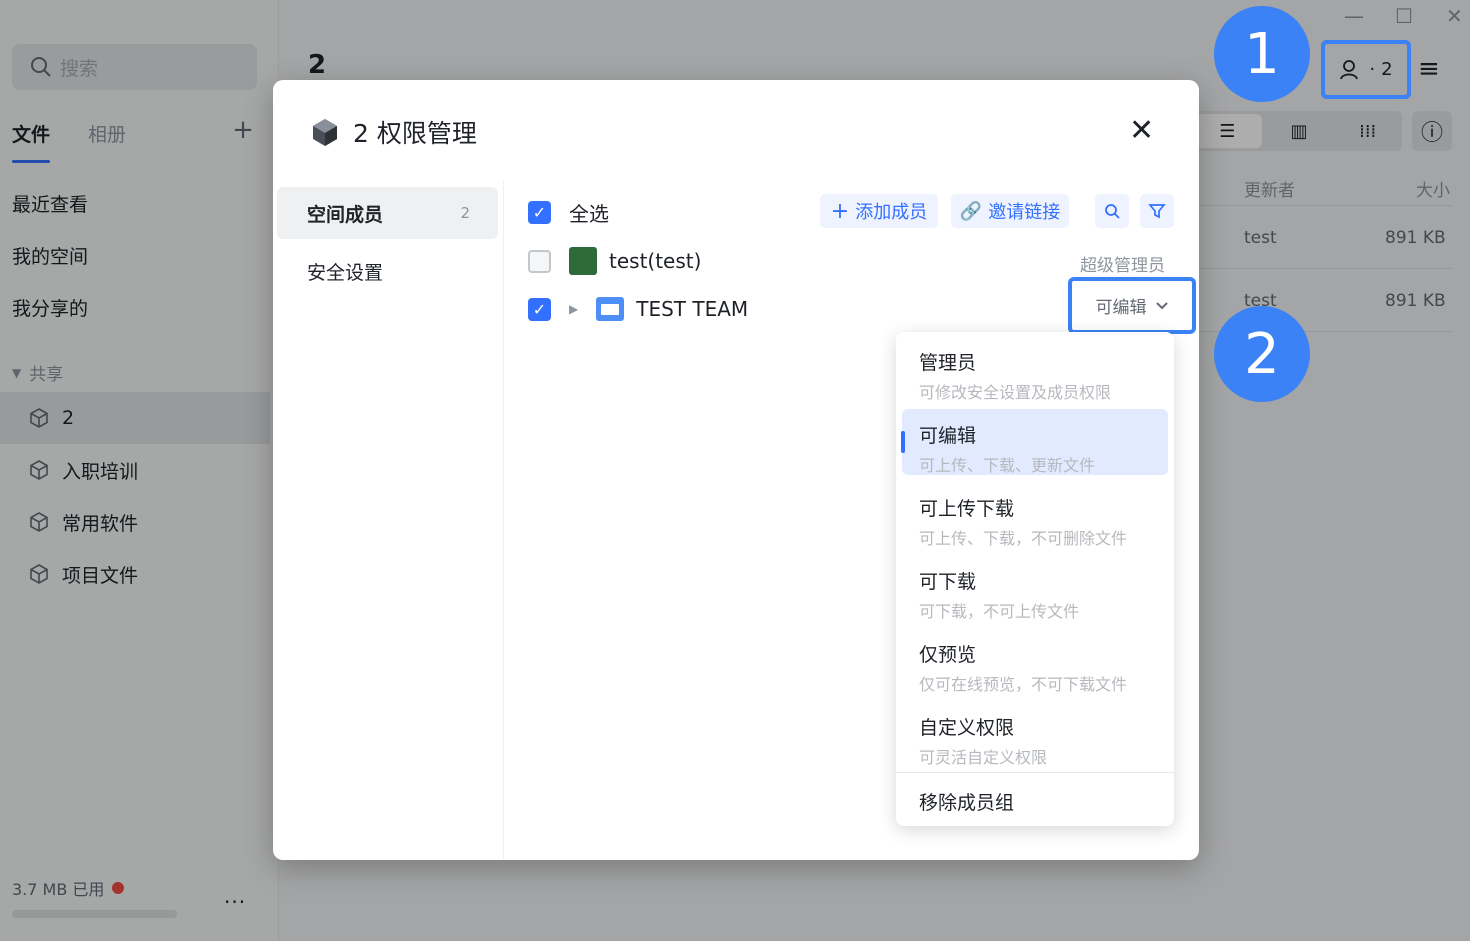 This screenshot has height=941, width=1470. I want to click on expand-arrow-icon: ▶, so click(573, 309).